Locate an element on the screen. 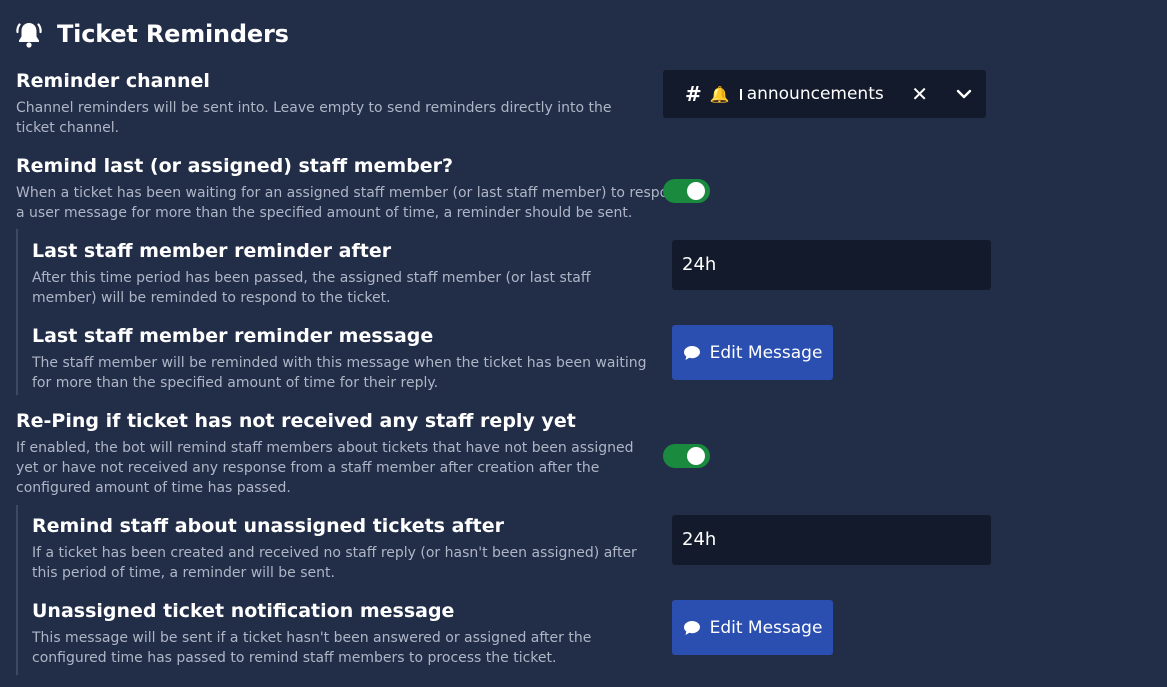 Image resolution: width=1167 pixels, height=687 pixels. setting-title: Last staff member reminder after is located at coordinates (212, 251).